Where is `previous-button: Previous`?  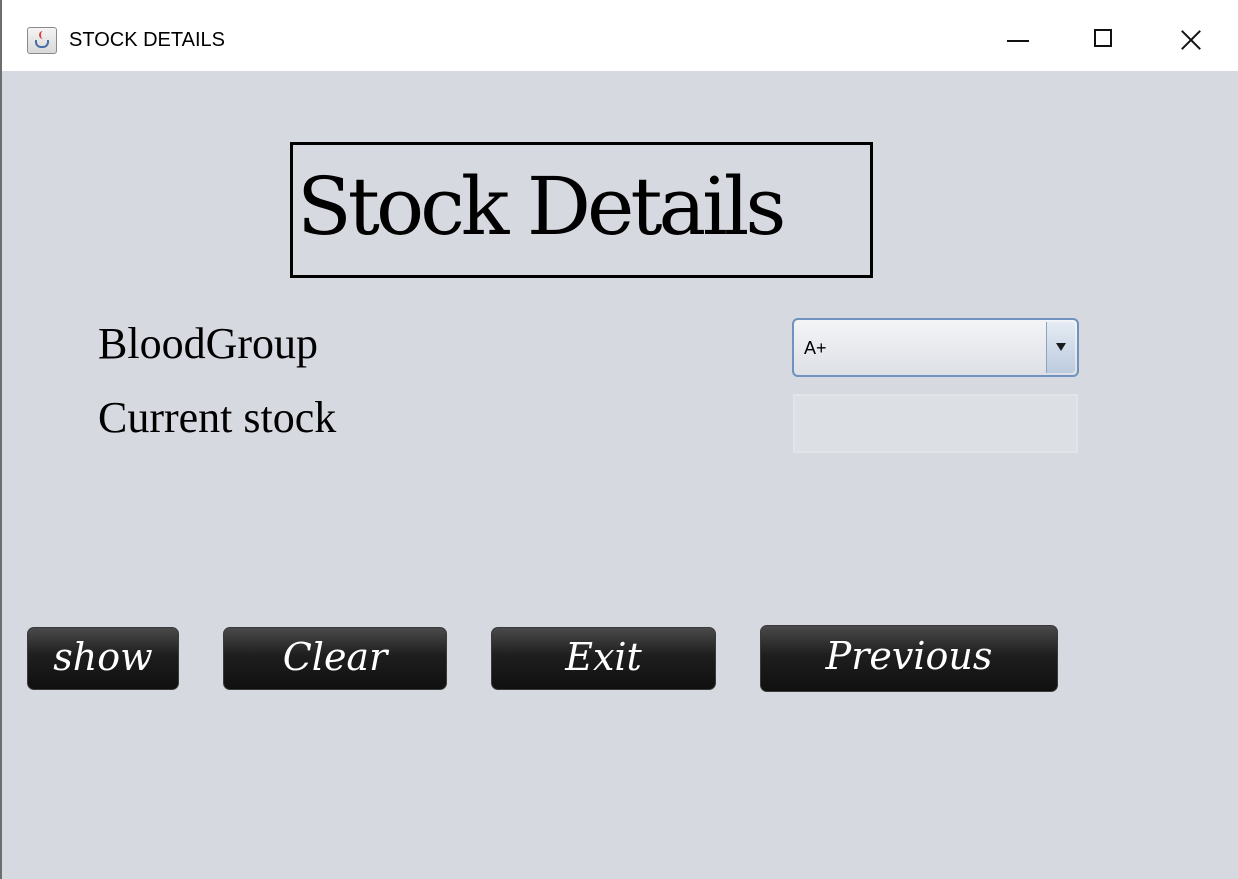 previous-button: Previous is located at coordinates (909, 658).